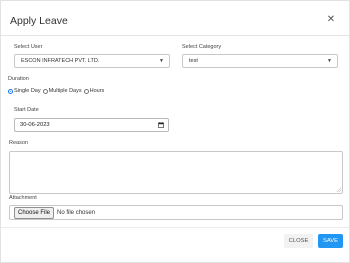 This screenshot has height=263, width=350. Describe the element at coordinates (175, 227) in the screenshot. I see `footer-divider` at that location.